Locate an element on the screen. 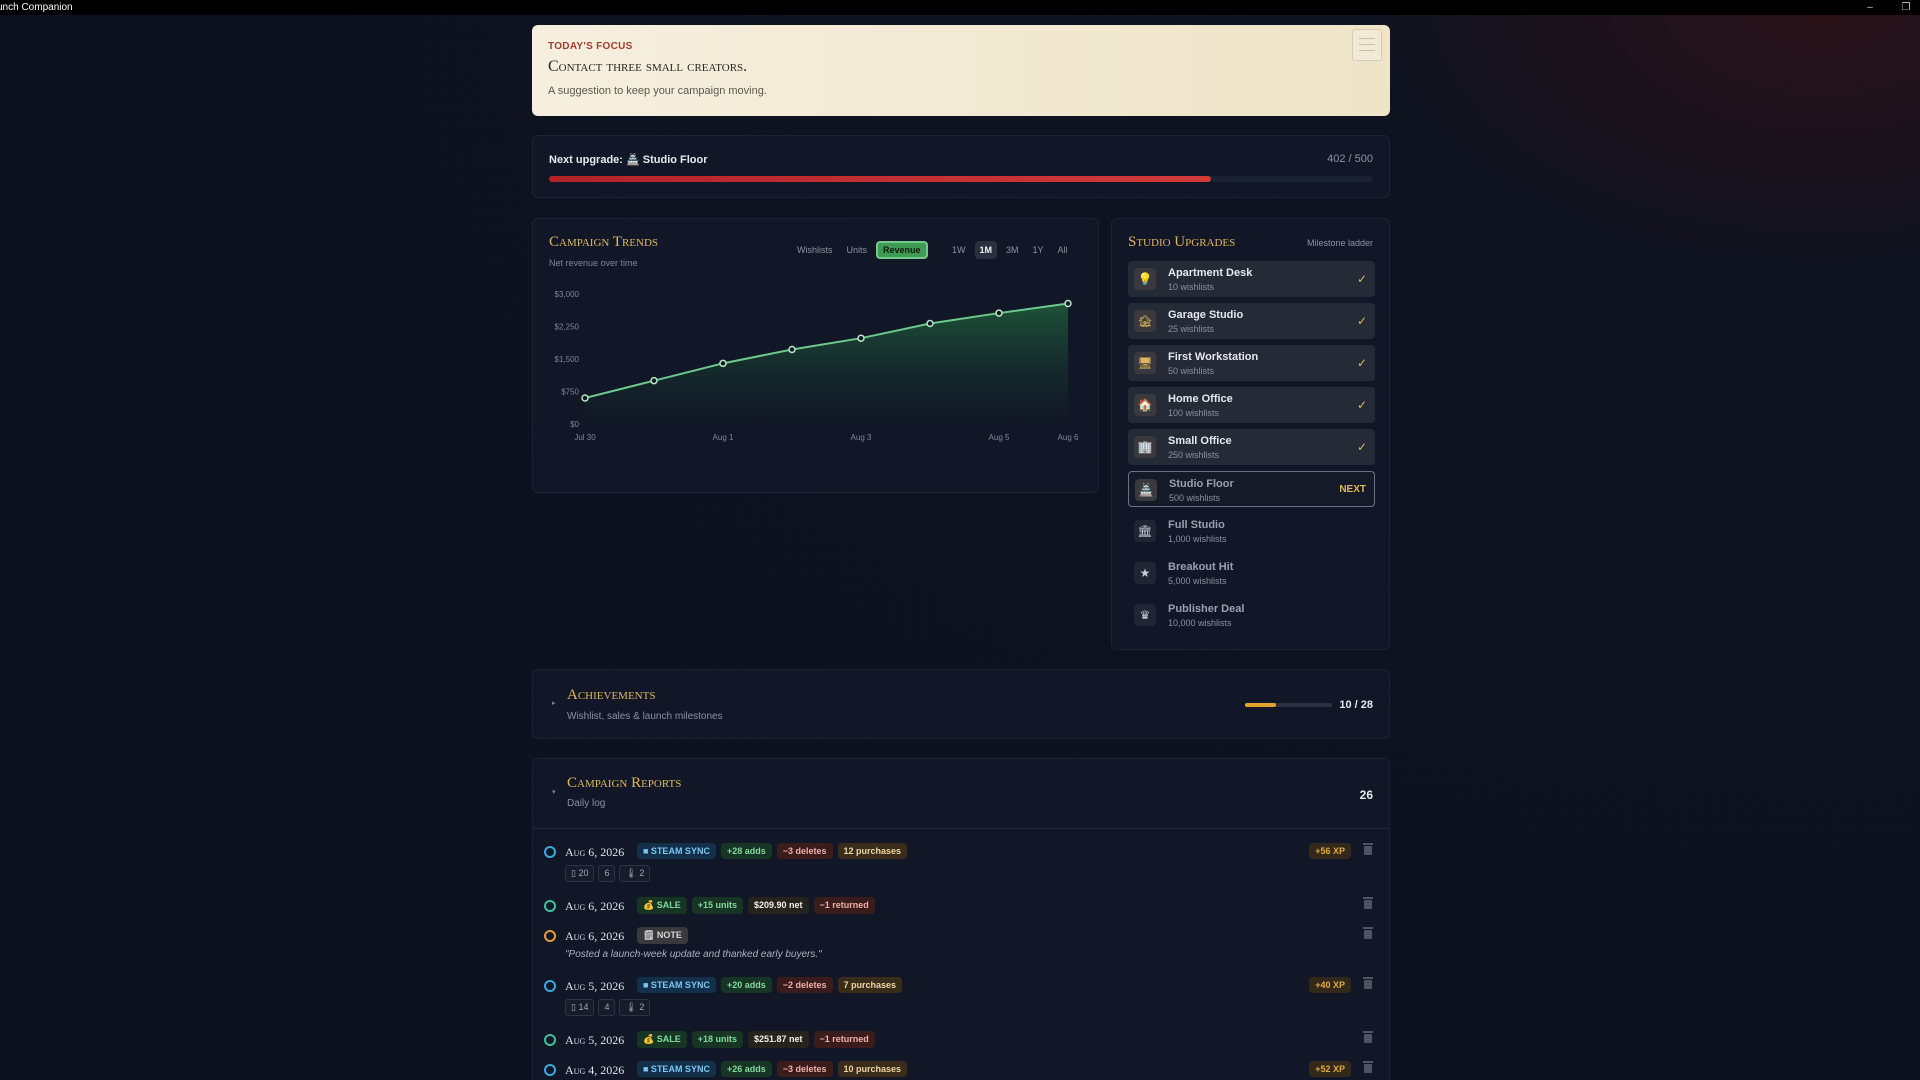 This screenshot has height=1080, width=1920. upgrade-progress-fill is located at coordinates (880, 179).